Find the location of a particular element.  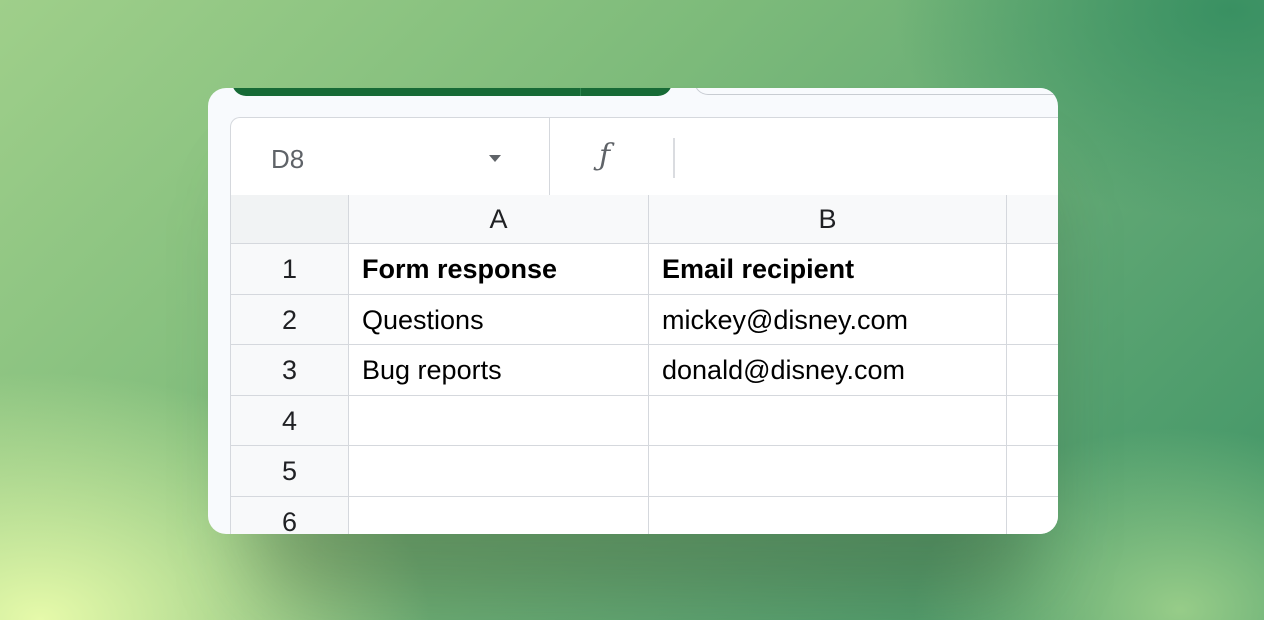

cell-a4 is located at coordinates (499, 420).